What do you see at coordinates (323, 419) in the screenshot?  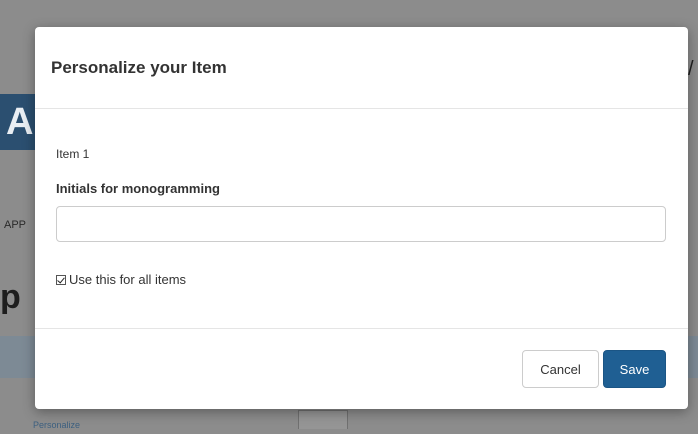 I see `background-quantity-field` at bounding box center [323, 419].